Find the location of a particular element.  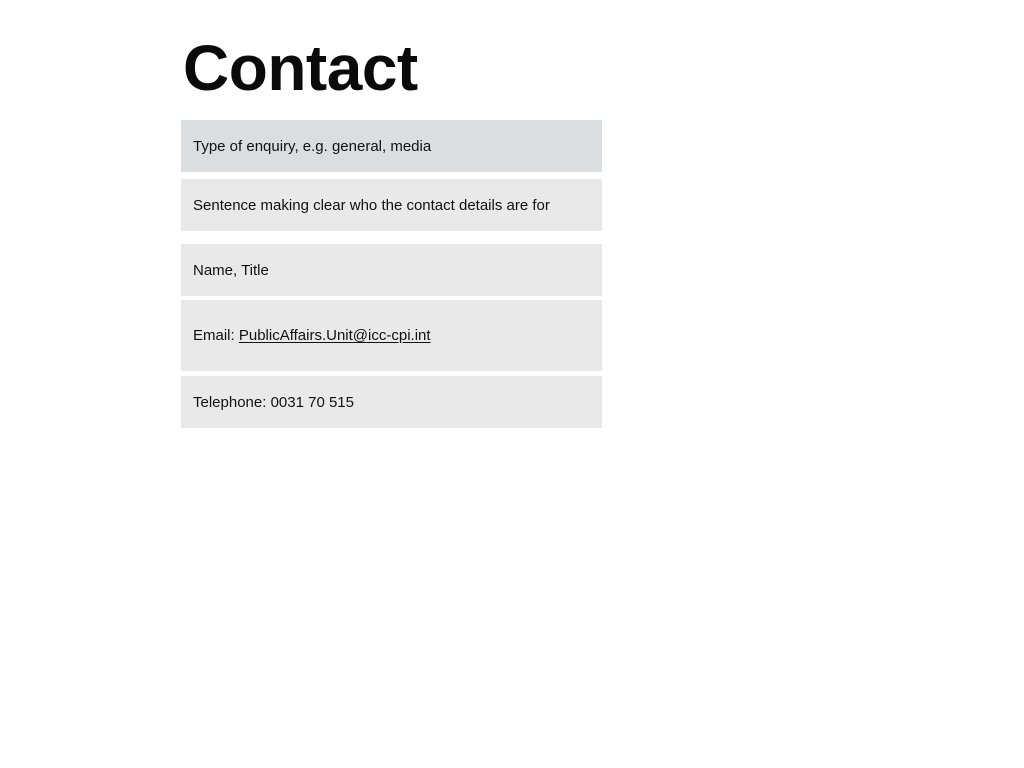

contact-name-text: Name, Title is located at coordinates (231, 270).